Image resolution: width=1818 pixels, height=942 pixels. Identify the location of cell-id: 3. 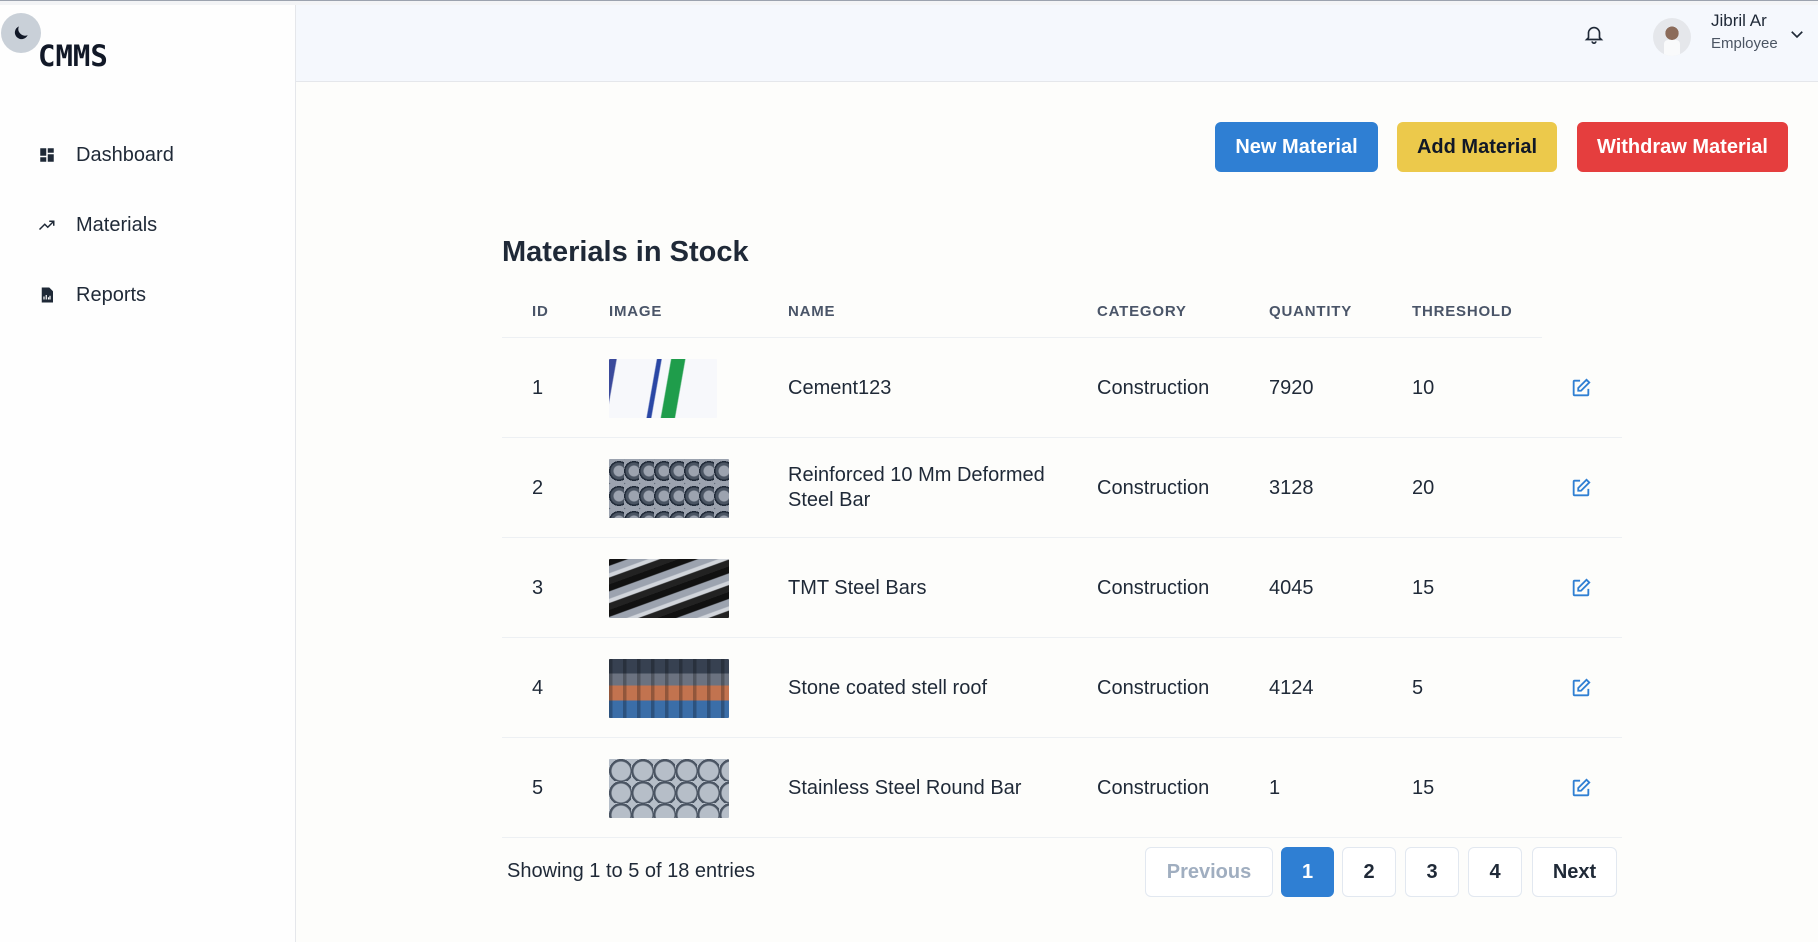
(538, 587).